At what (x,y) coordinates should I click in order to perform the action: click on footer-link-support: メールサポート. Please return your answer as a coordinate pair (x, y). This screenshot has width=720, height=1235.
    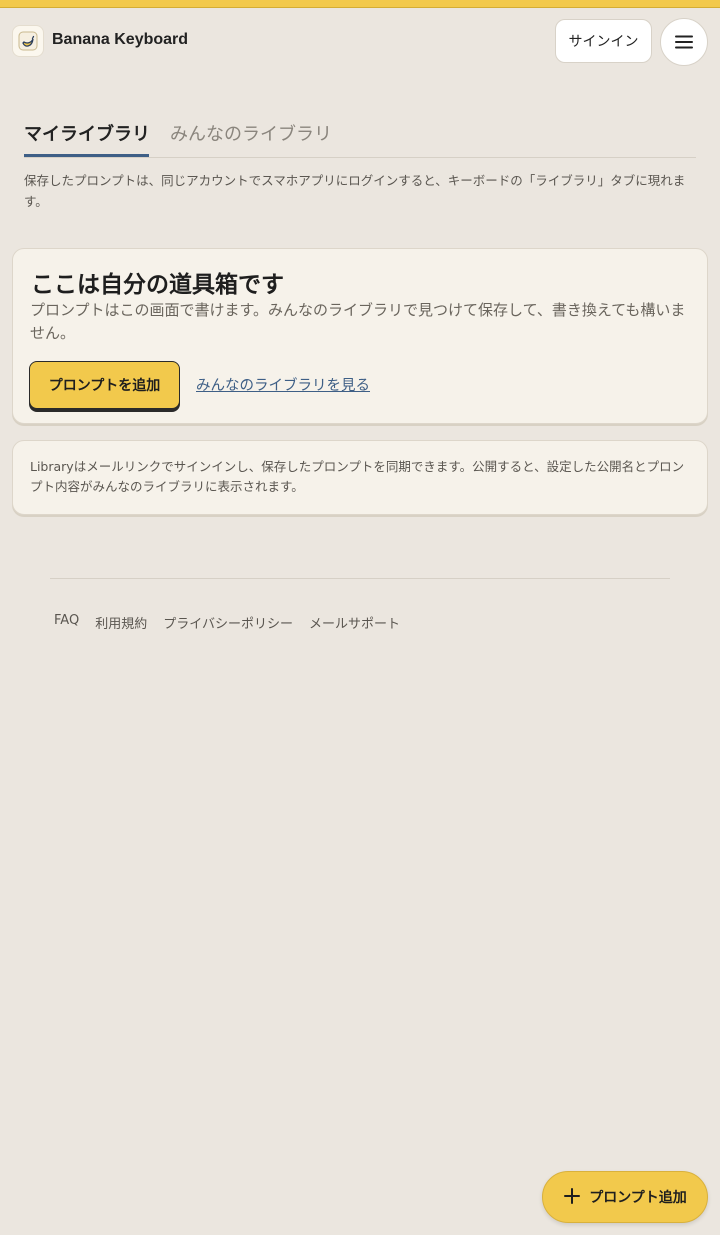
    Looking at the image, I should click on (354, 622).